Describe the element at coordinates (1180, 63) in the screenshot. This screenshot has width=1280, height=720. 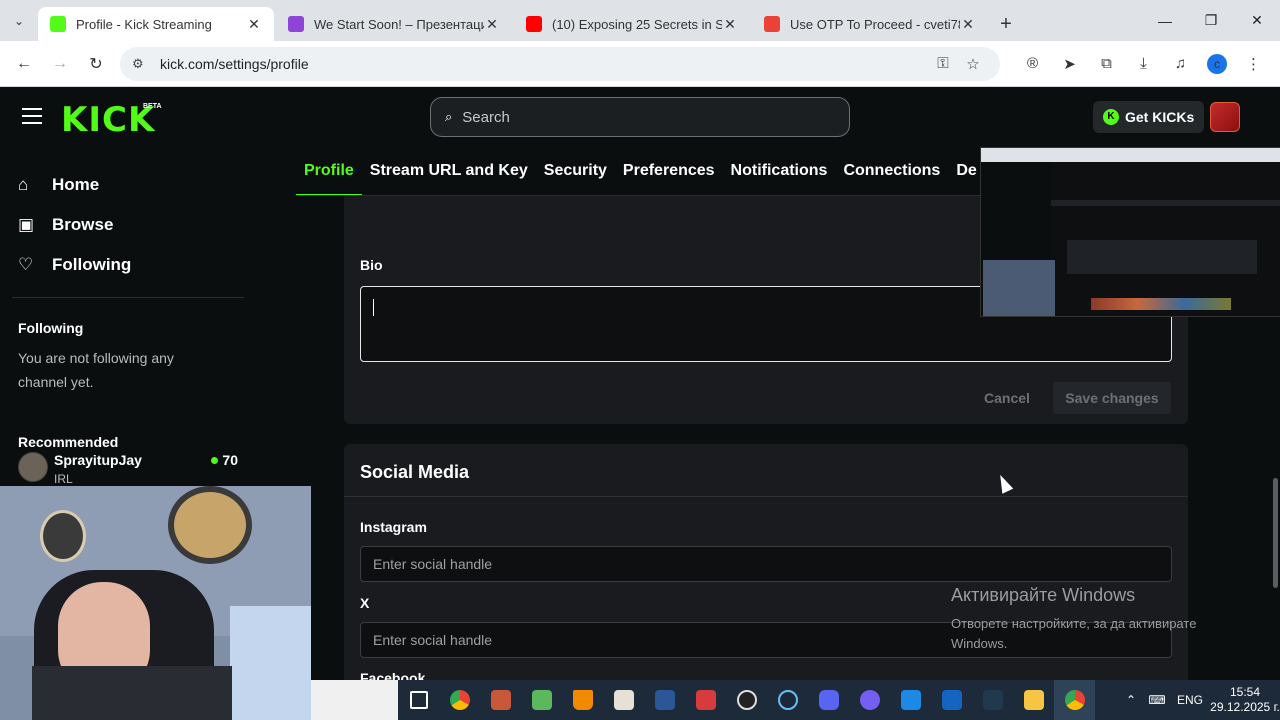
I see `media-controls-icon: ♫` at that location.